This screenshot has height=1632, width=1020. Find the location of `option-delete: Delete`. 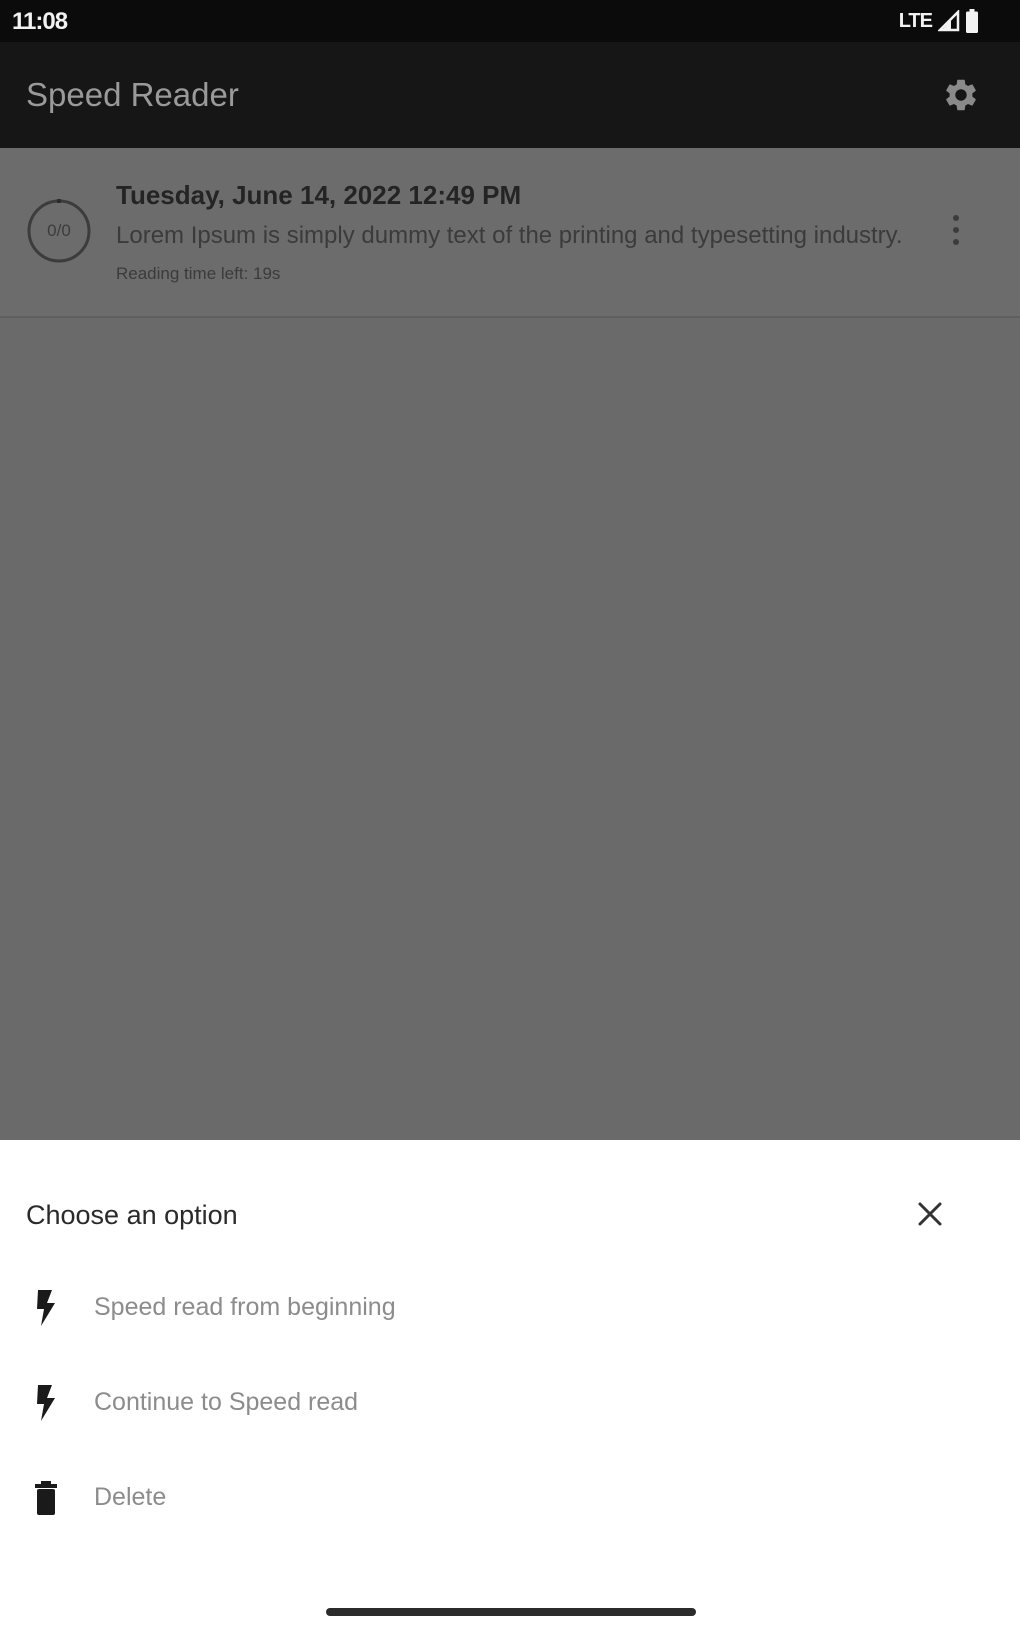

option-delete: Delete is located at coordinates (510, 1498).